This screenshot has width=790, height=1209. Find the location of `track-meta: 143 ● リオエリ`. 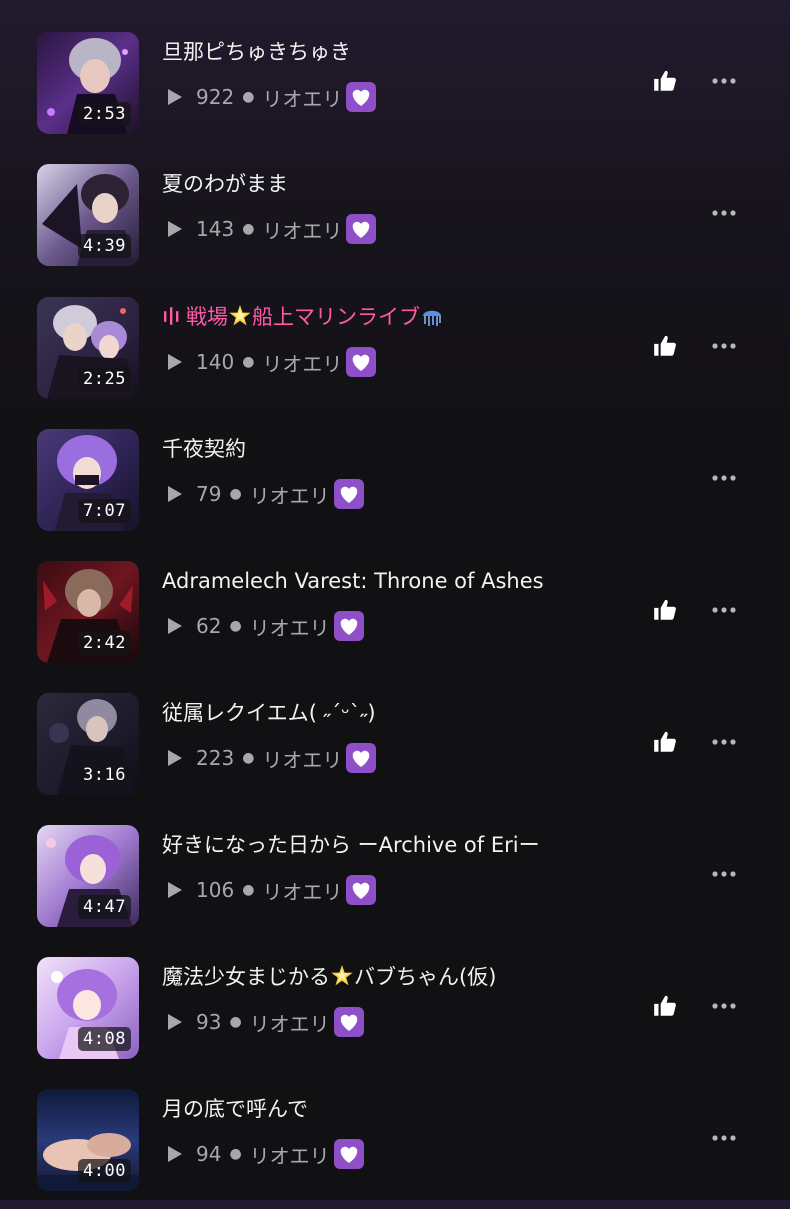

track-meta: 143 ● リオエリ is located at coordinates (271, 229).